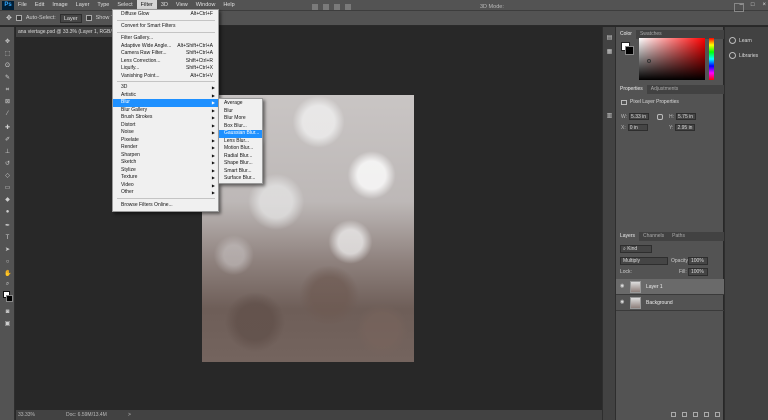  I want to click on y-field: 2.95 in, so click(685, 127).